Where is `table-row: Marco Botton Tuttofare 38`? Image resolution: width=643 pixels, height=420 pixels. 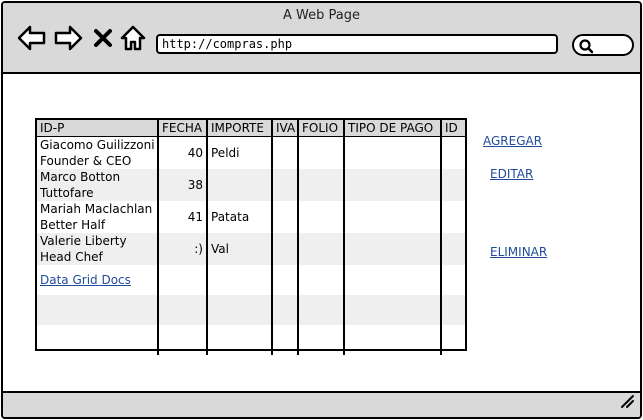 table-row: Marco Botton Tuttofare 38 is located at coordinates (251, 184).